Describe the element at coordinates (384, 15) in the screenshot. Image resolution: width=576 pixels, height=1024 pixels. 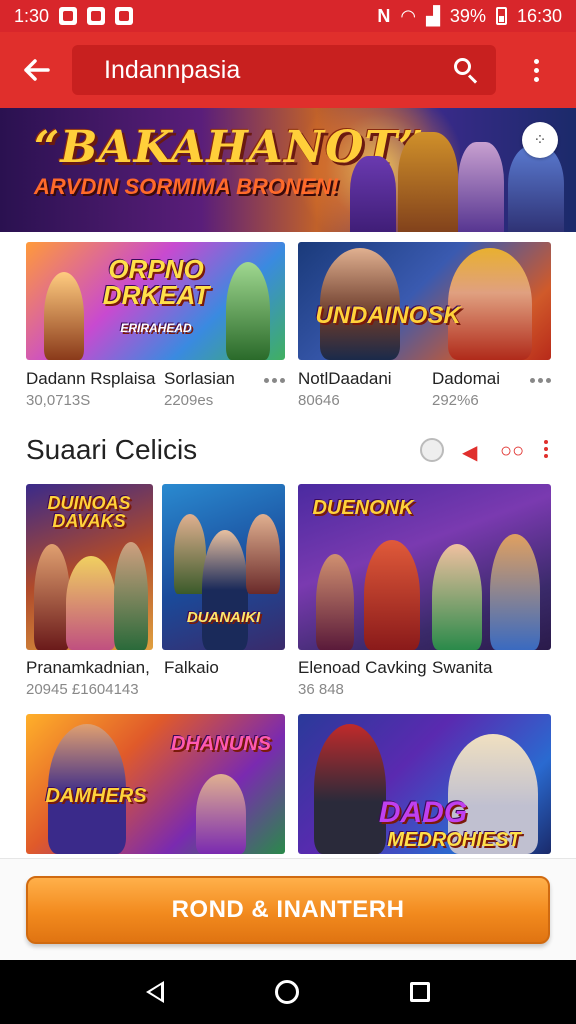
I see `nfc-icon: N` at that location.